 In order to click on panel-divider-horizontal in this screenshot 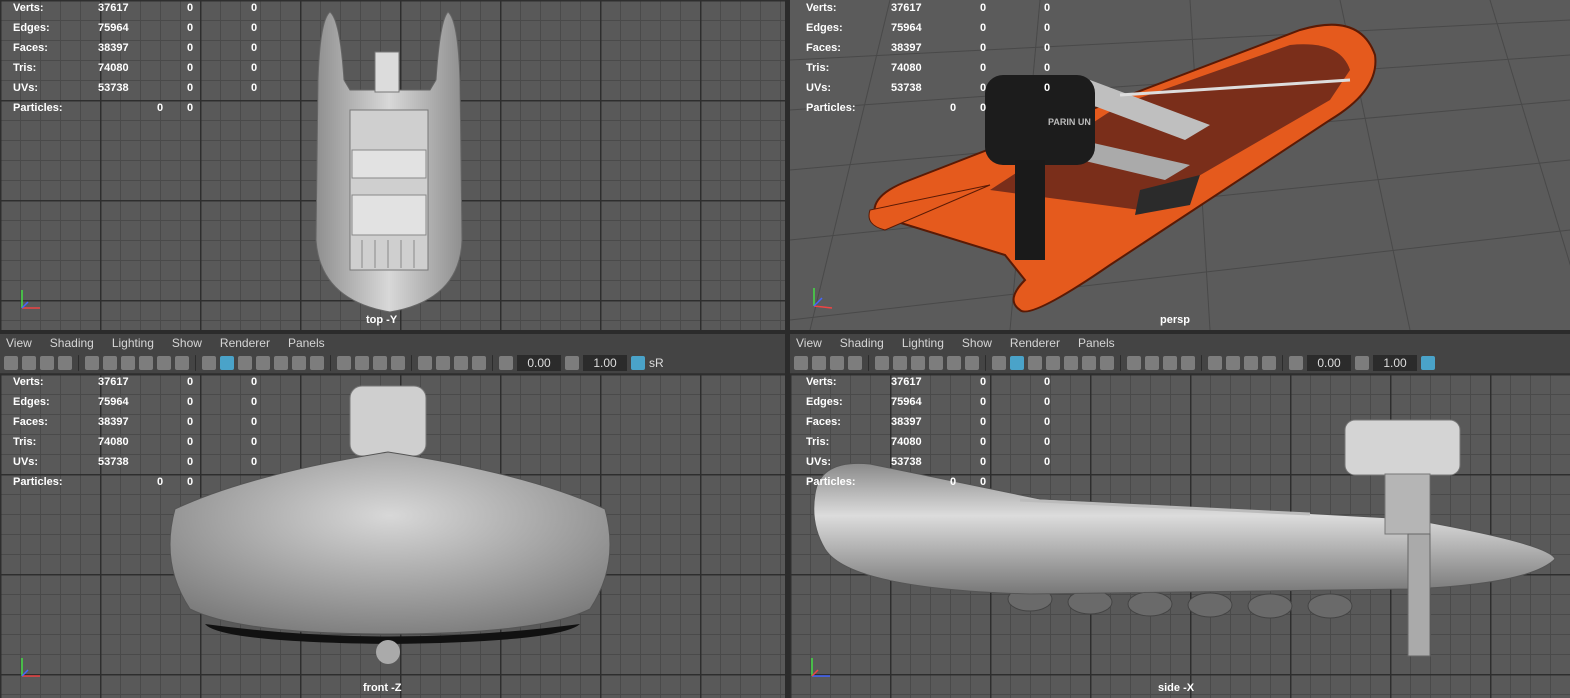, I will do `click(785, 332)`.